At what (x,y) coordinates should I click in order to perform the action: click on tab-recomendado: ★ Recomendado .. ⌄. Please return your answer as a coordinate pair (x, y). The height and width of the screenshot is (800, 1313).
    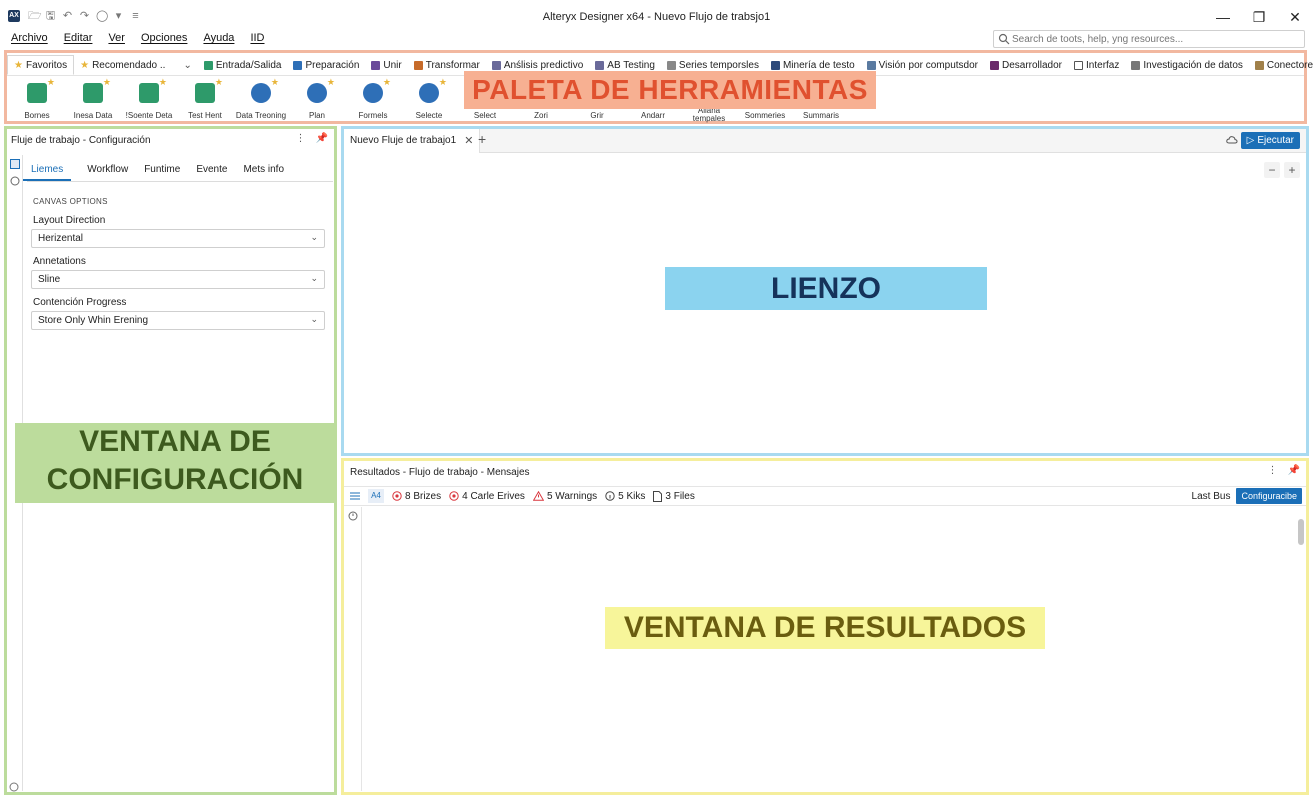
    Looking at the image, I should click on (136, 65).